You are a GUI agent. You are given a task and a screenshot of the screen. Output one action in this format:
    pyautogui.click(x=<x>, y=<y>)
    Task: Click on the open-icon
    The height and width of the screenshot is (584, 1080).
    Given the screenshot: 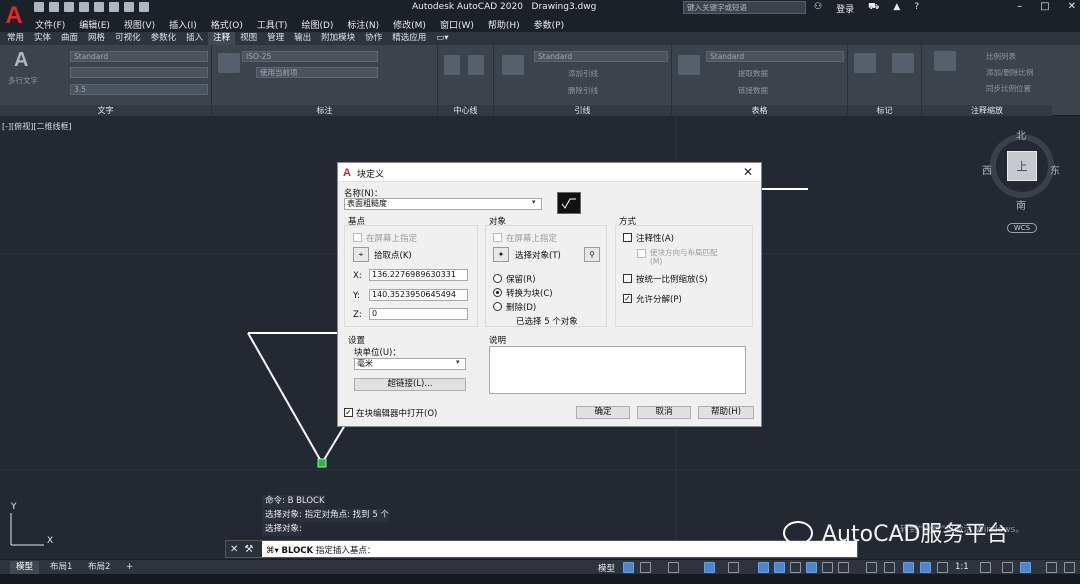 What is the action you would take?
    pyautogui.click(x=54, y=7)
    